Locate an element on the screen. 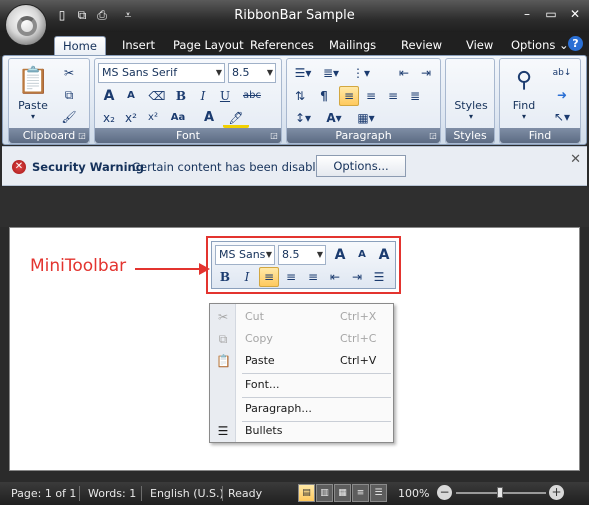  mini-font-size-combo: 8.5 ▼ is located at coordinates (302, 255).